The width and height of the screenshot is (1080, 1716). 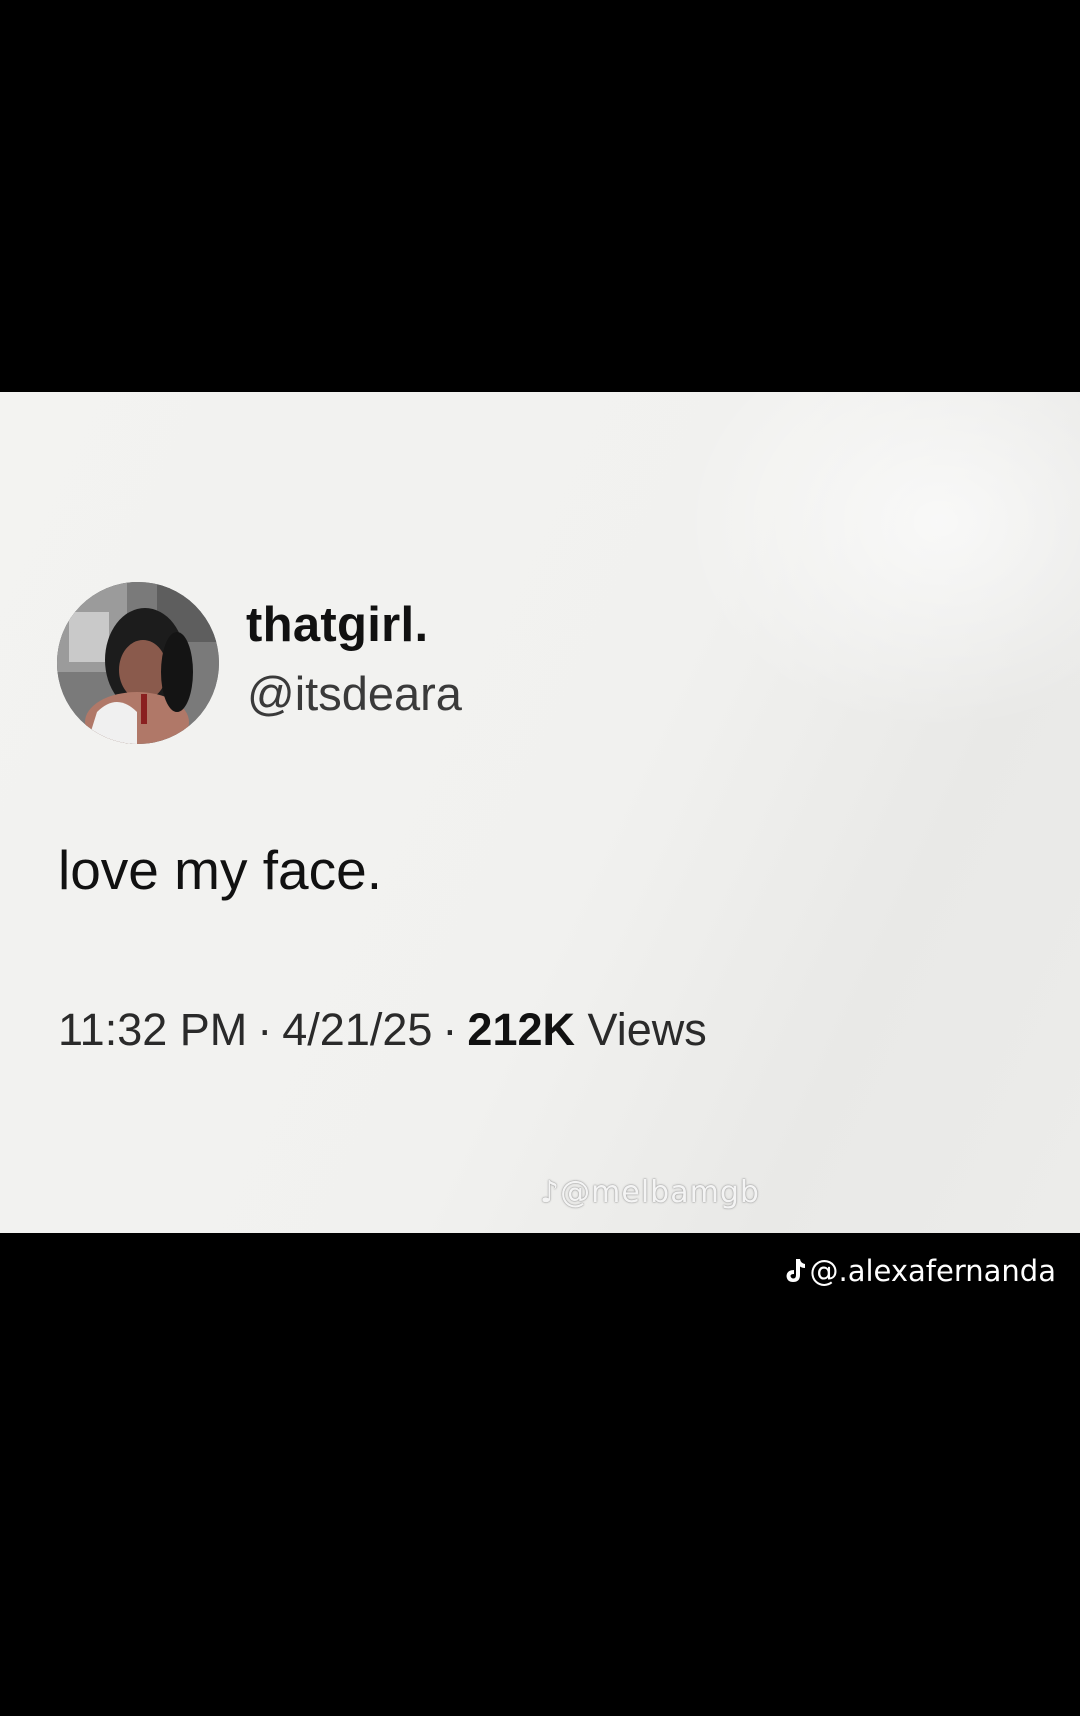 I want to click on views-count: 212K, so click(x=521, y=1029).